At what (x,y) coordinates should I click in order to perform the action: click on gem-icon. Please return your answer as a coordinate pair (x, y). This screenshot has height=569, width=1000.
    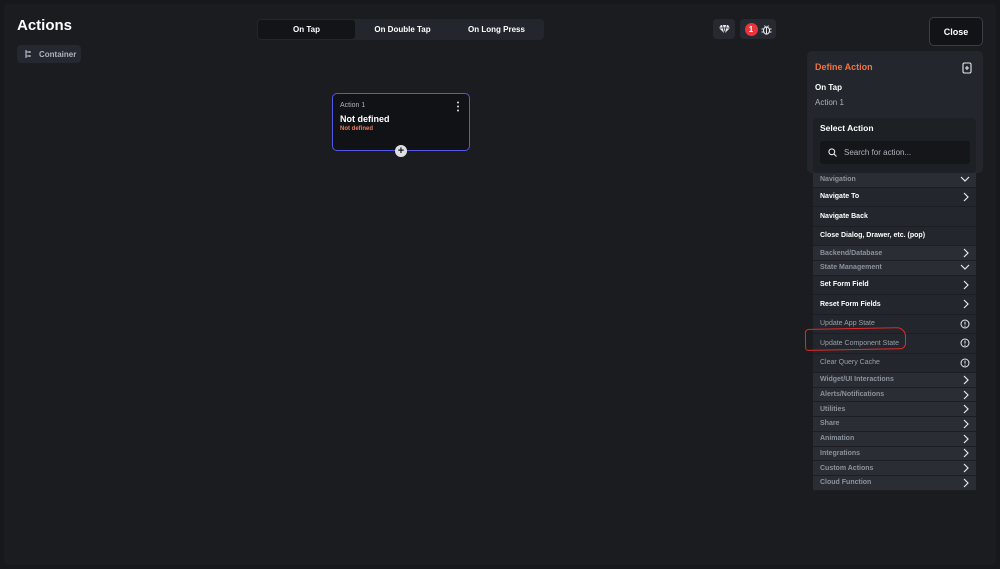
    Looking at the image, I should click on (724, 29).